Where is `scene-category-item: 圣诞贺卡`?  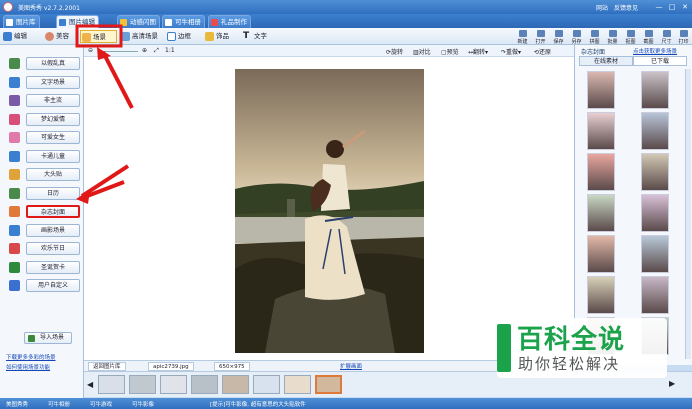 scene-category-item: 圣诞贺卡 is located at coordinates (44, 267).